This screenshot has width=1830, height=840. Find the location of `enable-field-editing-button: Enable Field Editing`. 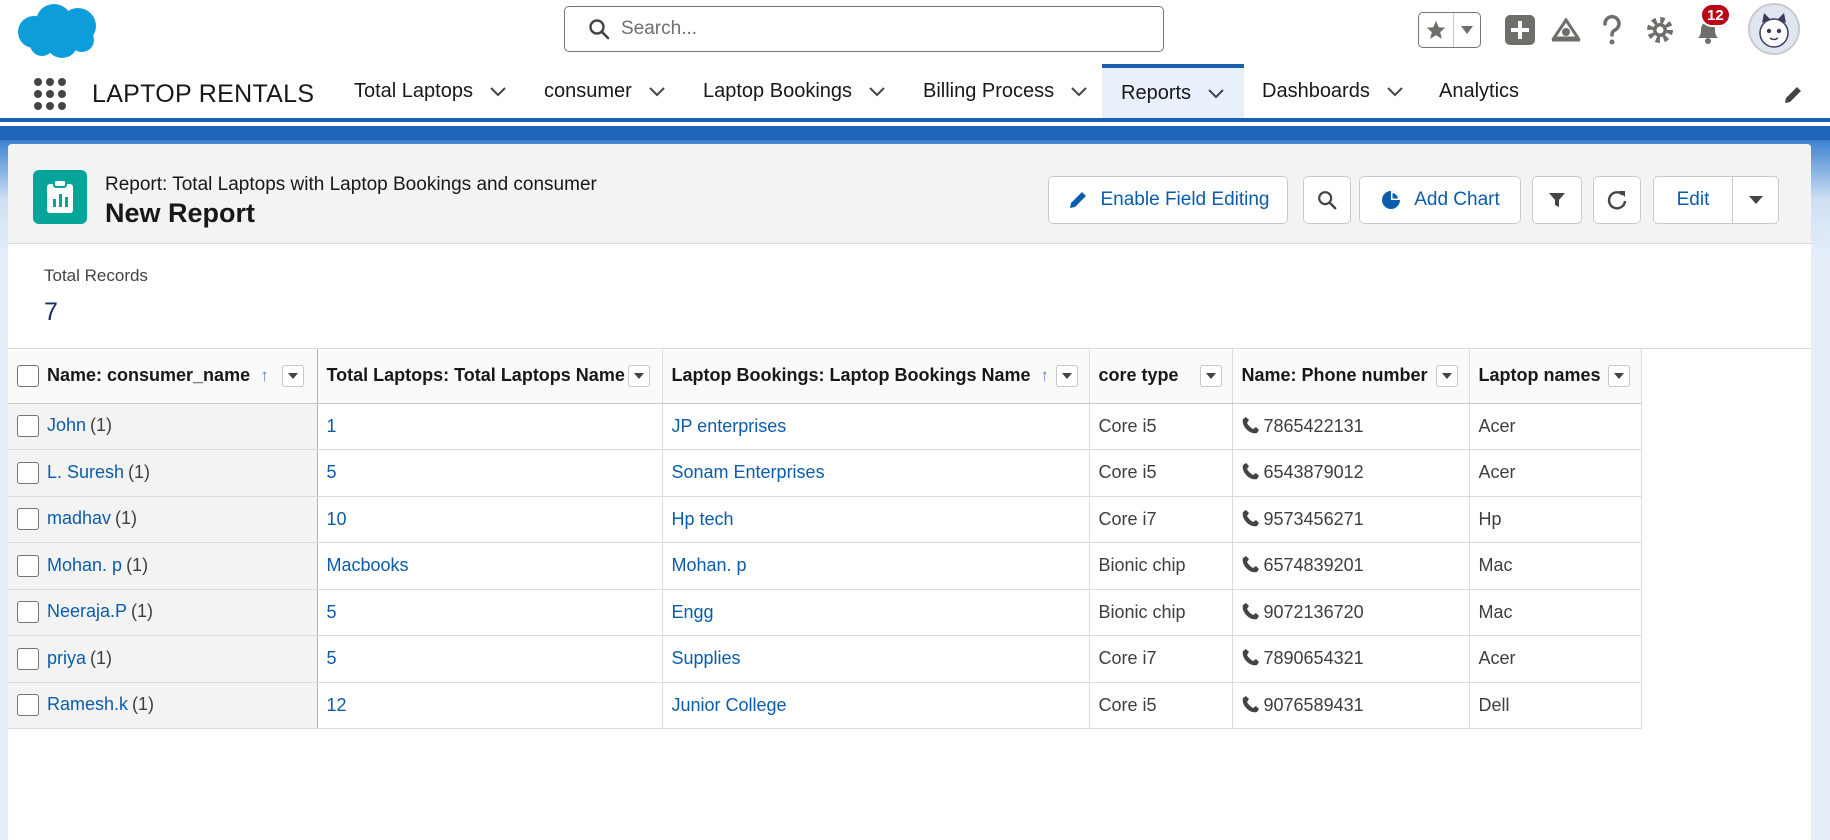

enable-field-editing-button: Enable Field Editing is located at coordinates (1168, 200).